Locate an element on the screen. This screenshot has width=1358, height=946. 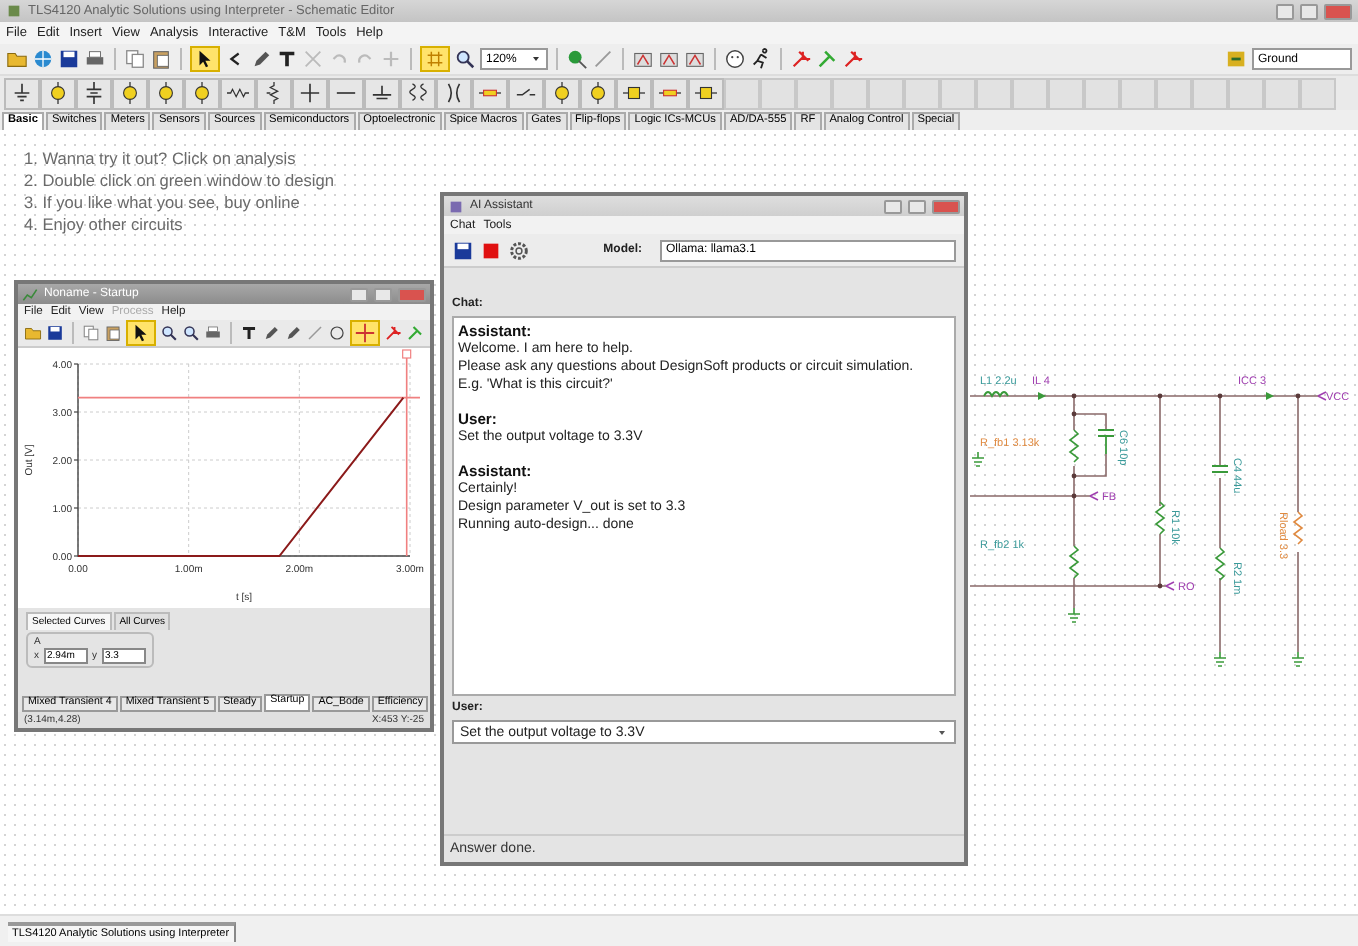
capacitor-icon is located at coordinates (382, 93).